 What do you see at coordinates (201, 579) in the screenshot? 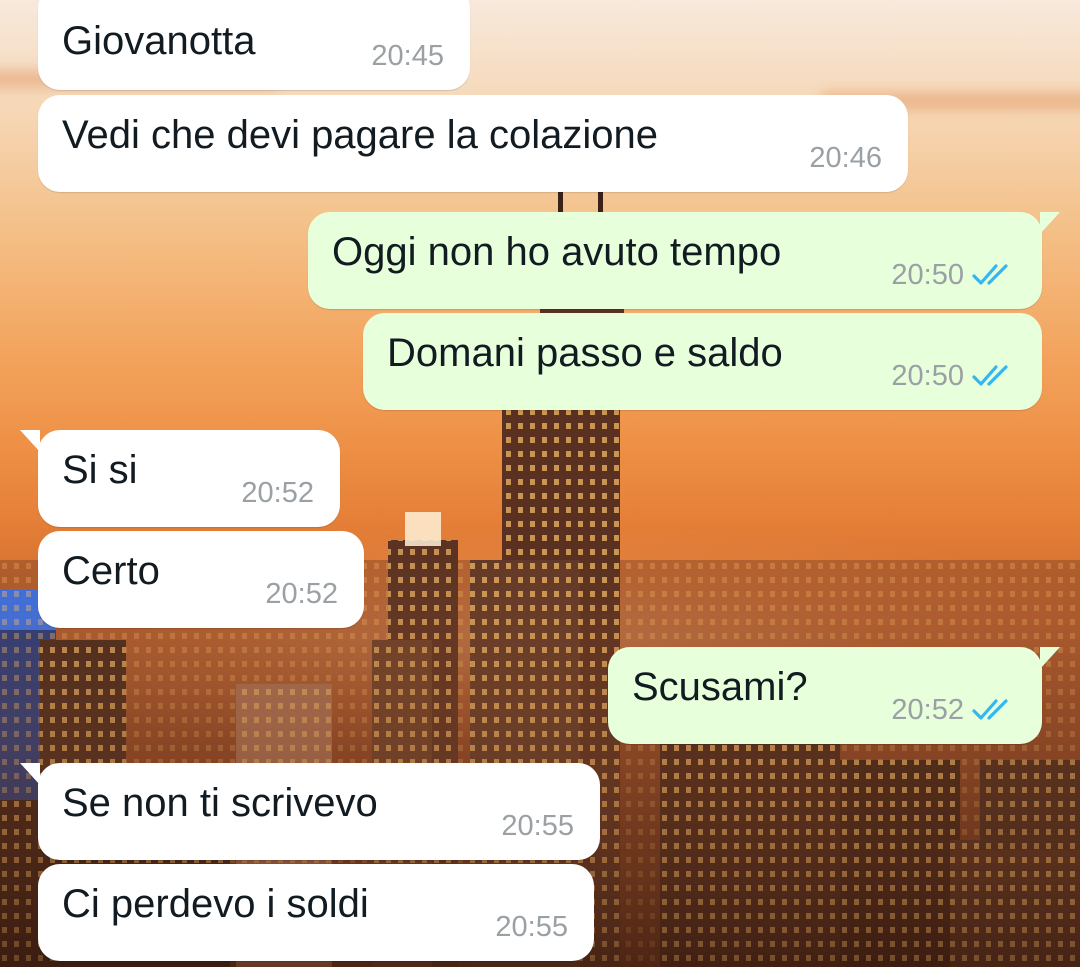
I see `incoming-message-bubble: Certo 20:52` at bounding box center [201, 579].